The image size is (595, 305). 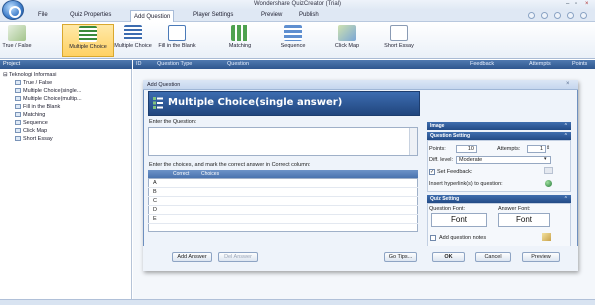 What do you see at coordinates (13, 10) in the screenshot?
I see `app-menu-orb-icon` at bounding box center [13, 10].